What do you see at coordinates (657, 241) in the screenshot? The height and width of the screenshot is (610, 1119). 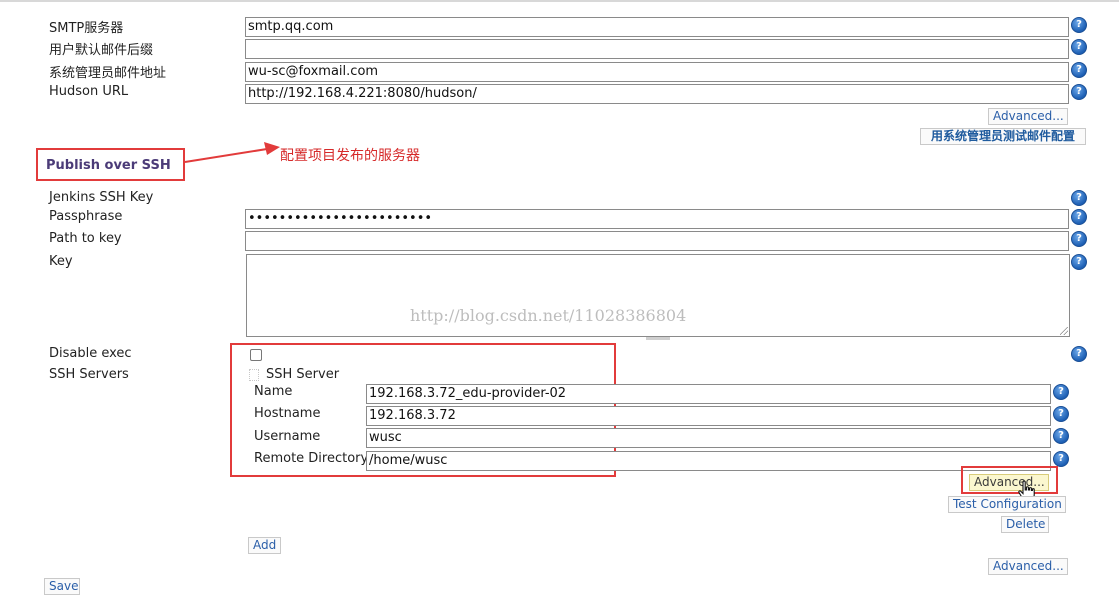 I see `path-to-key-input` at bounding box center [657, 241].